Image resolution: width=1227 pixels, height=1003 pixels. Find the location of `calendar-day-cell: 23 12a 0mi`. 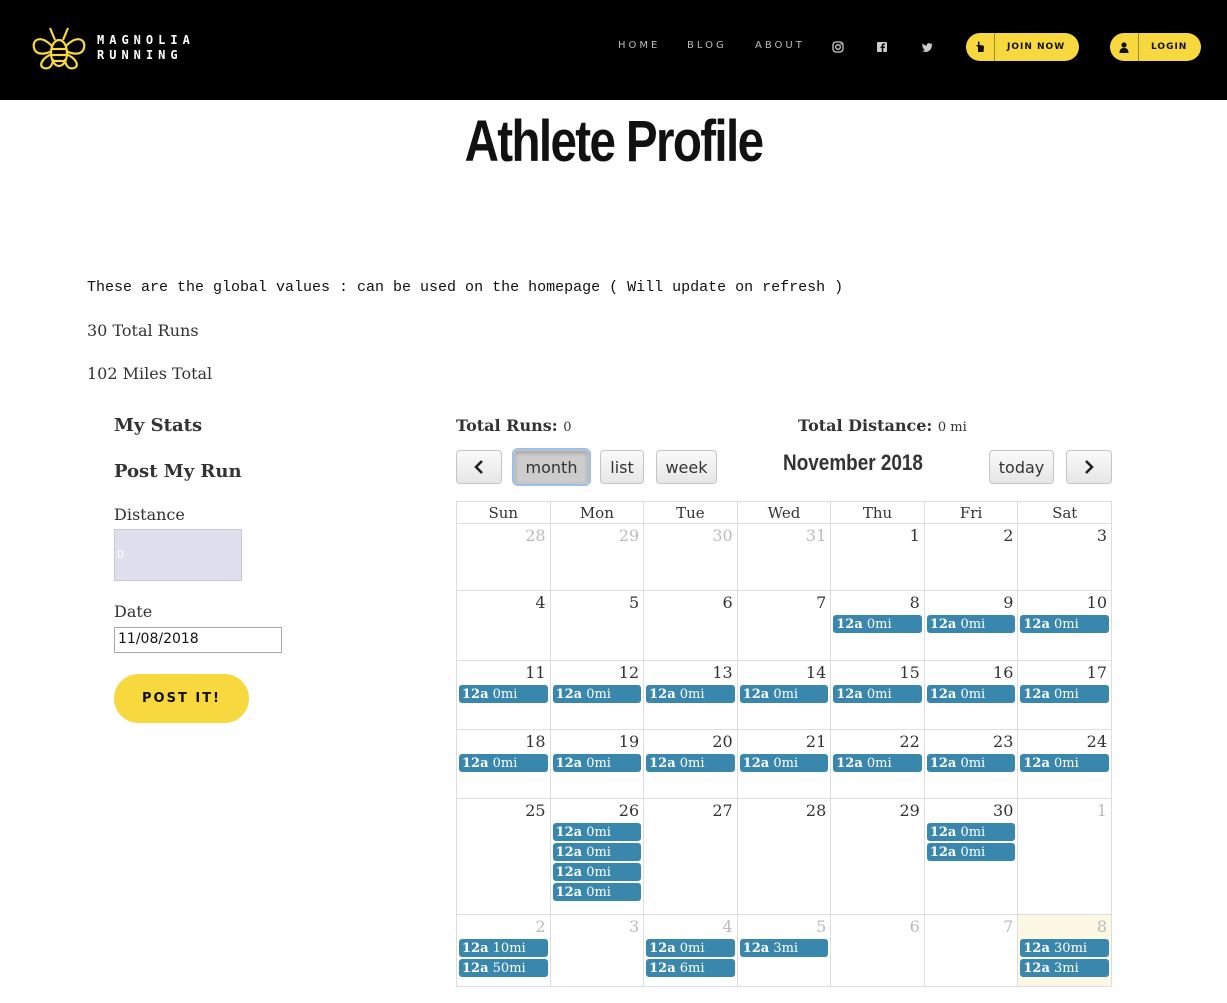

calendar-day-cell: 23 12a 0mi is located at coordinates (971, 764).